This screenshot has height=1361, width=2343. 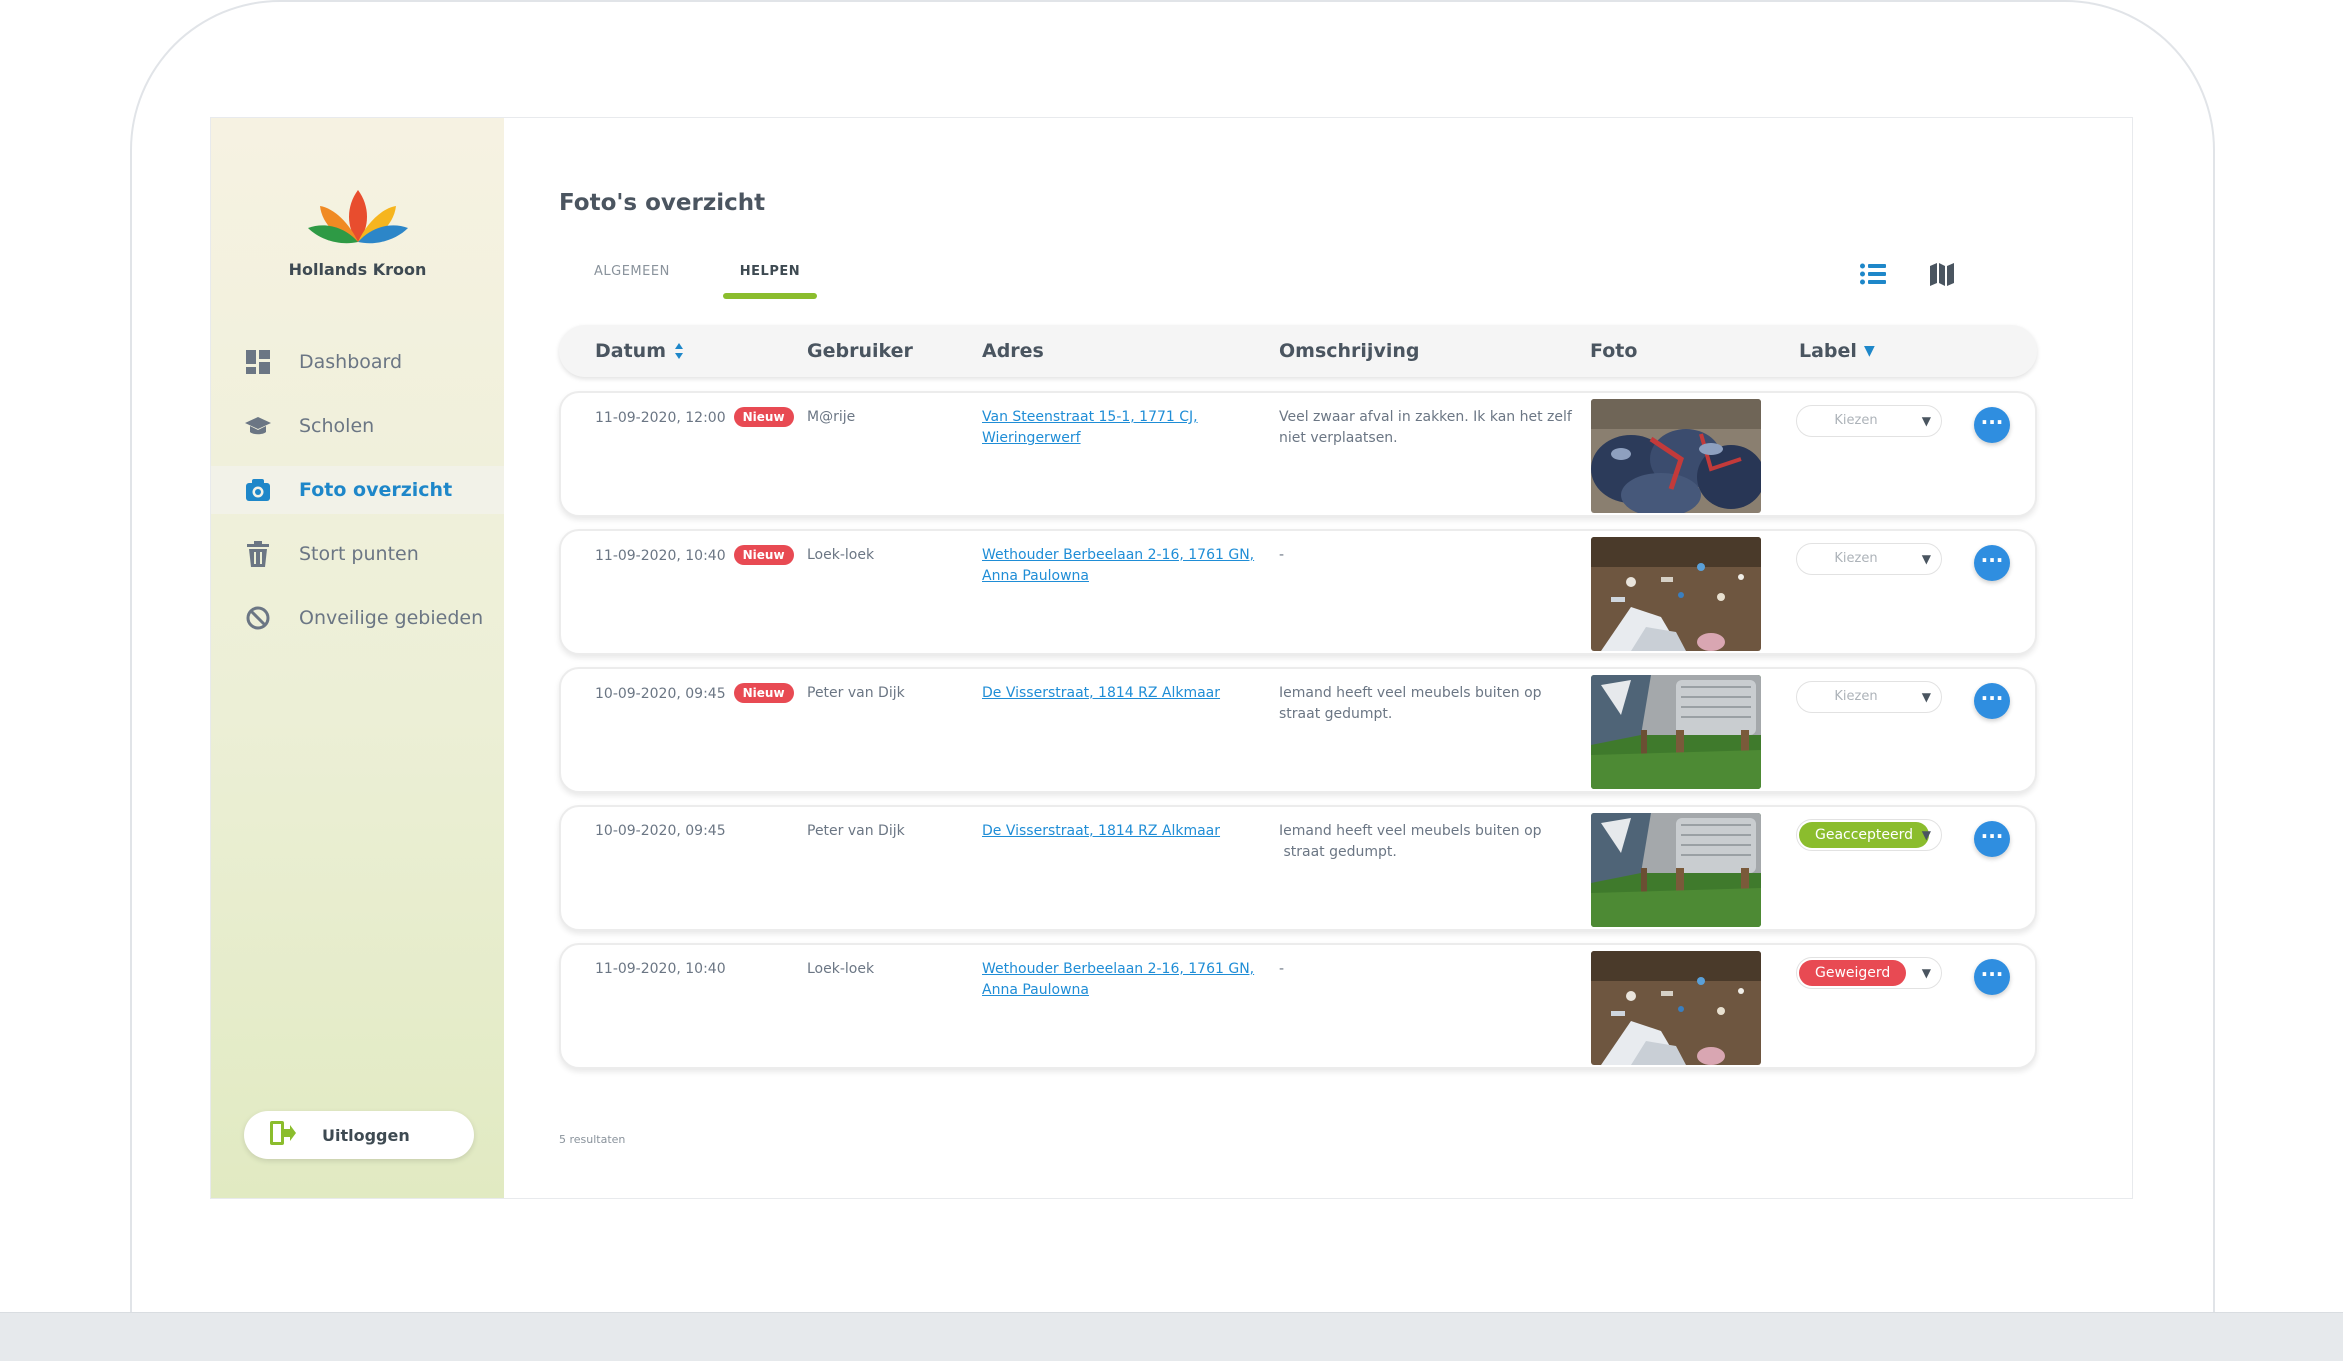 I want to click on lotus-logo-icon, so click(x=357, y=217).